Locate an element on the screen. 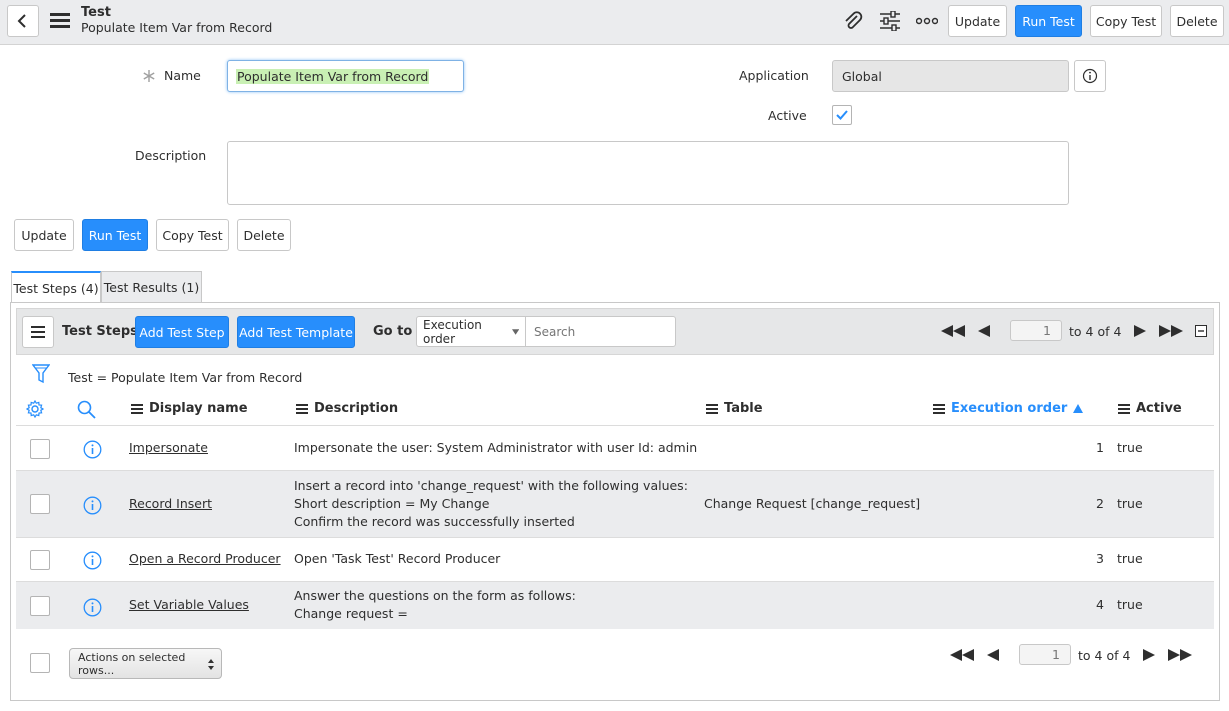 This screenshot has width=1229, height=711. hamburger-icon is located at coordinates (38, 332).